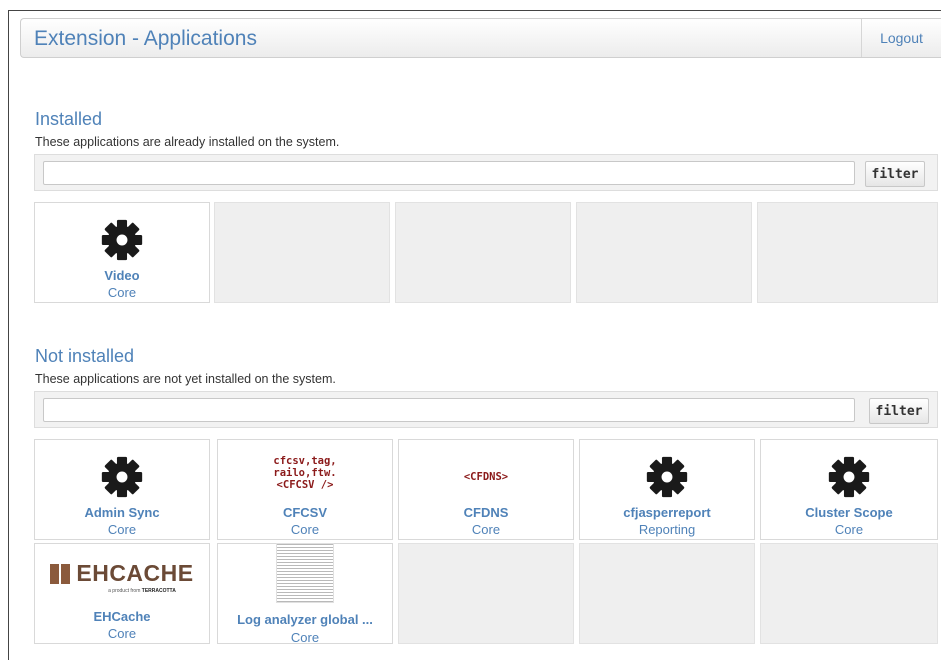  What do you see at coordinates (480, 38) in the screenshot?
I see `page-header: Extension - Applications Logout` at bounding box center [480, 38].